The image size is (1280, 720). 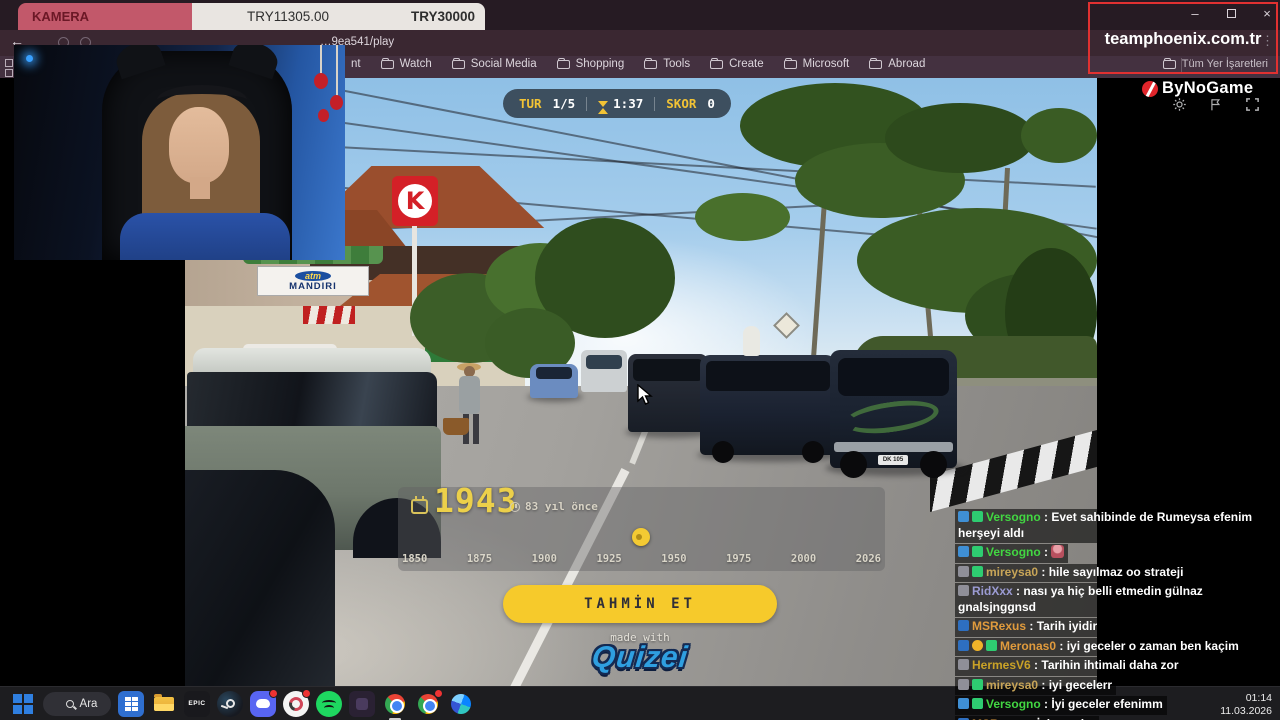 I want to click on timeline-year-label: 1900, so click(x=544, y=559).